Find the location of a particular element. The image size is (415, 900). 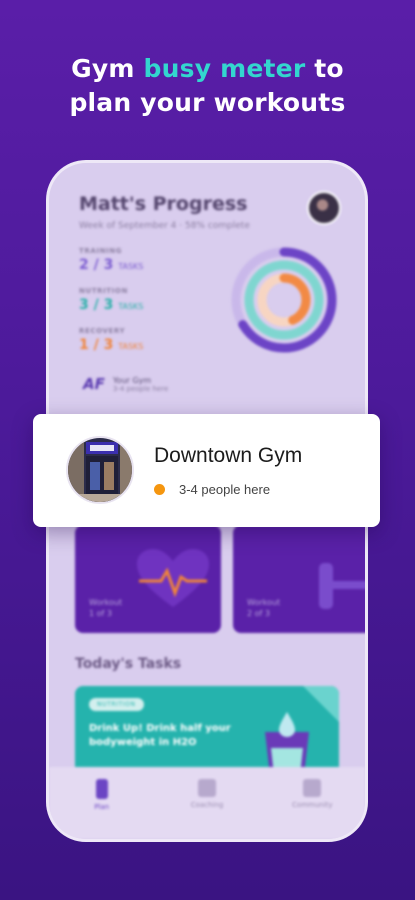

people-count: 3-4 people here is located at coordinates (225, 489).